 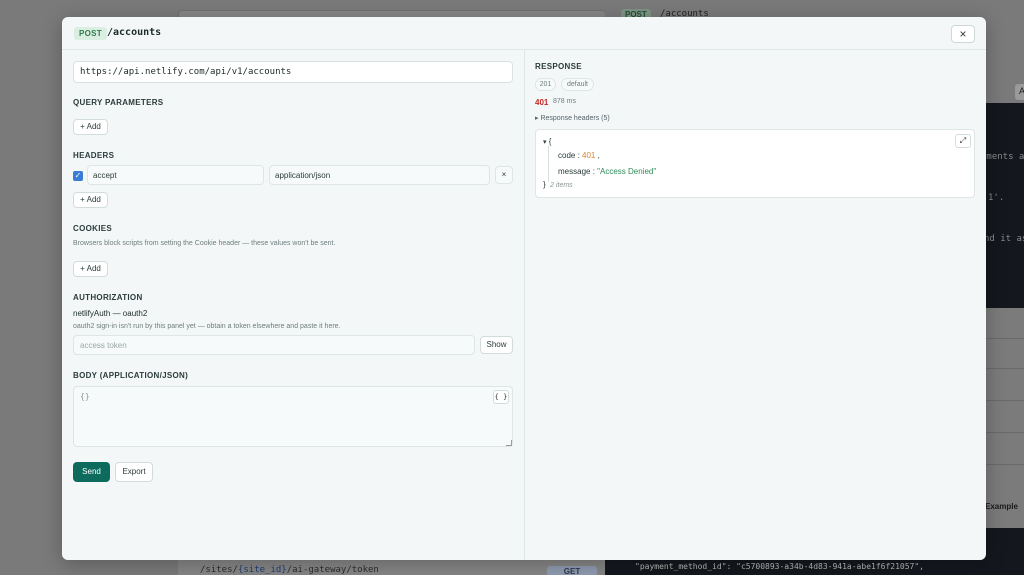 I want to click on cookies-title: COOKIES, so click(x=92, y=228).